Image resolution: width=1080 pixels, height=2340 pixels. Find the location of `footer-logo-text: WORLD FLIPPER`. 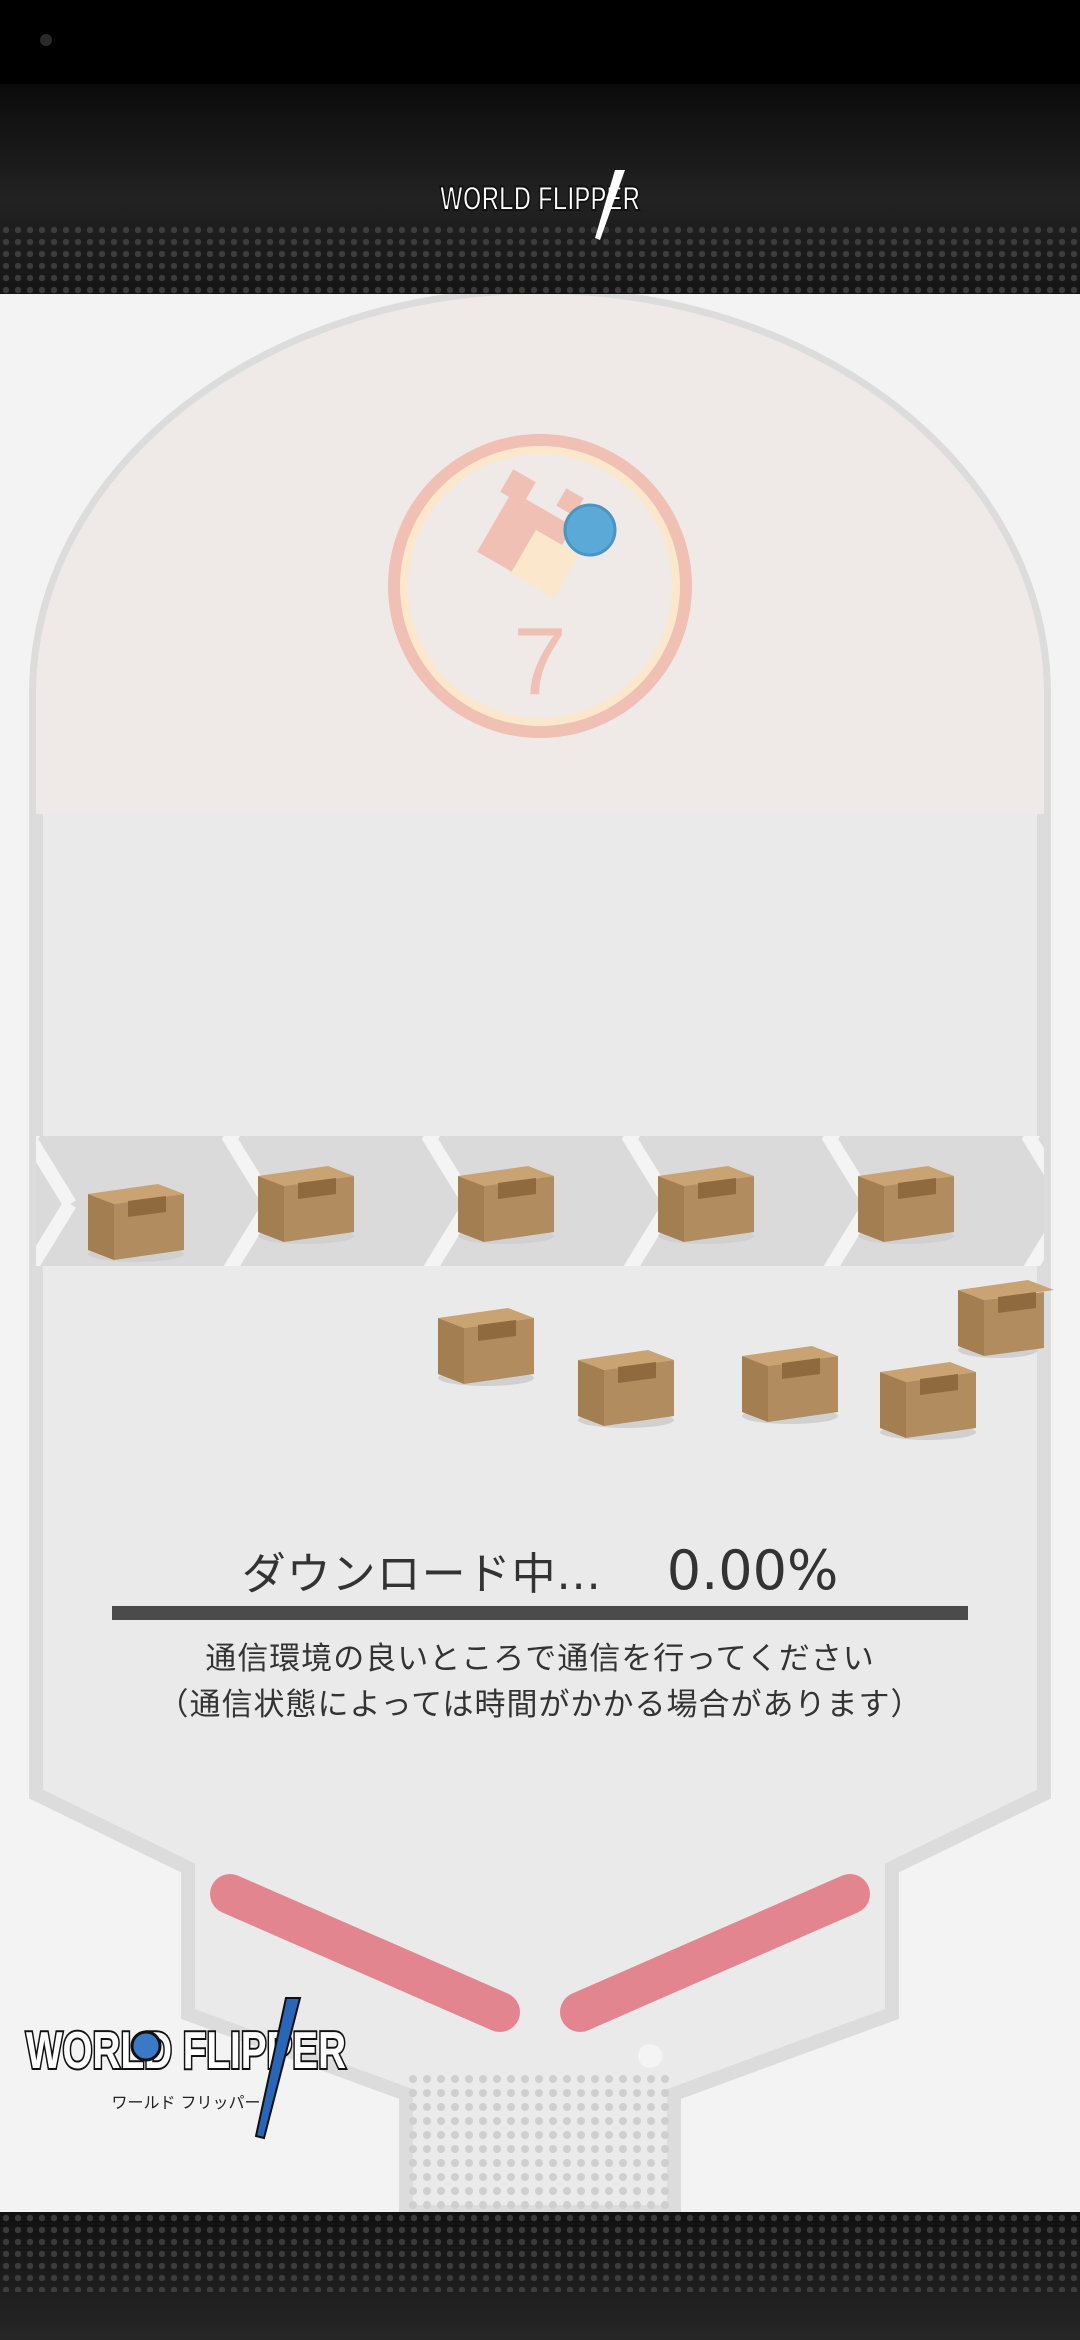

footer-logo-text: WORLD FLIPPER is located at coordinates (186, 2051).